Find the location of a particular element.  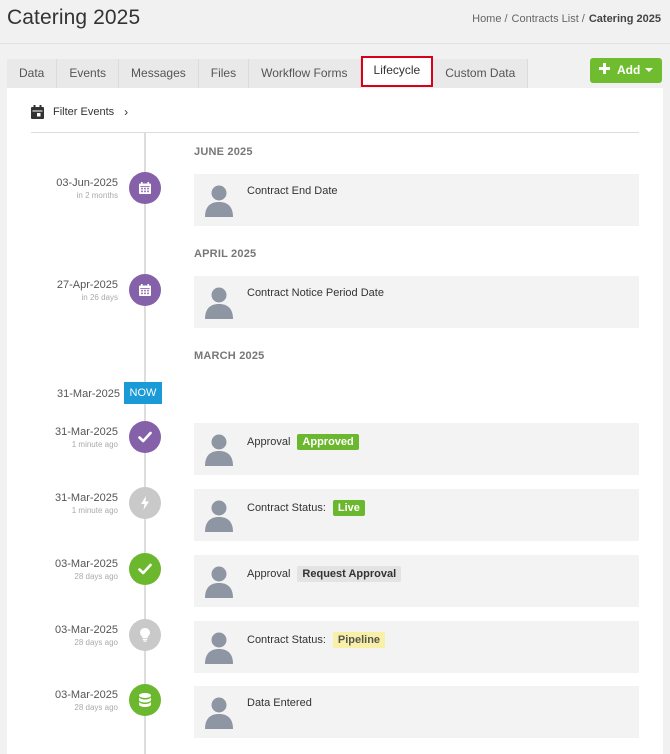

database-icon is located at coordinates (145, 700).